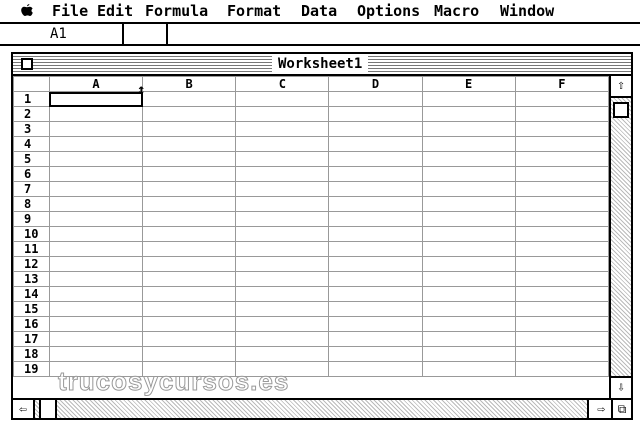 The image size is (640, 426). I want to click on row-header: 12, so click(31, 264).